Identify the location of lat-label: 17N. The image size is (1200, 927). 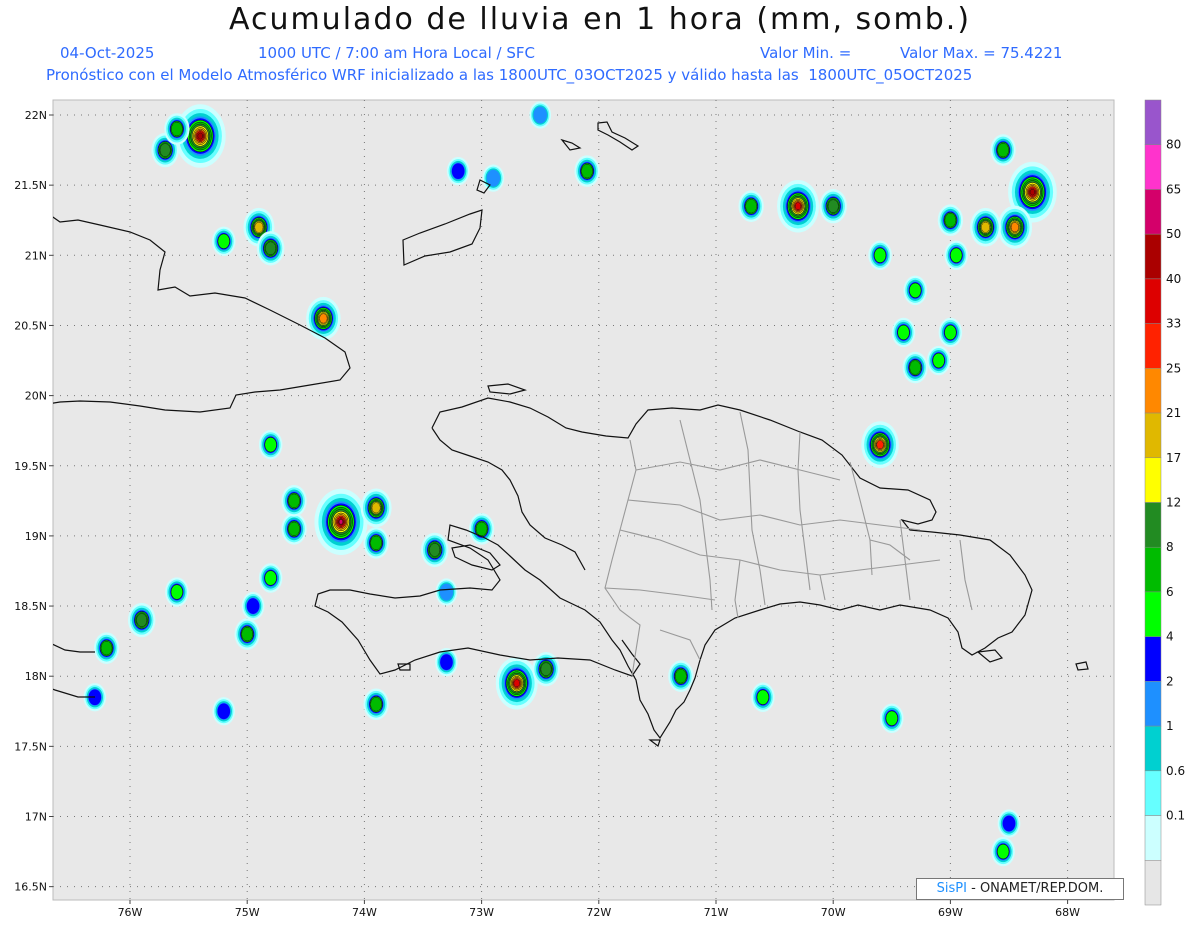
(36, 817).